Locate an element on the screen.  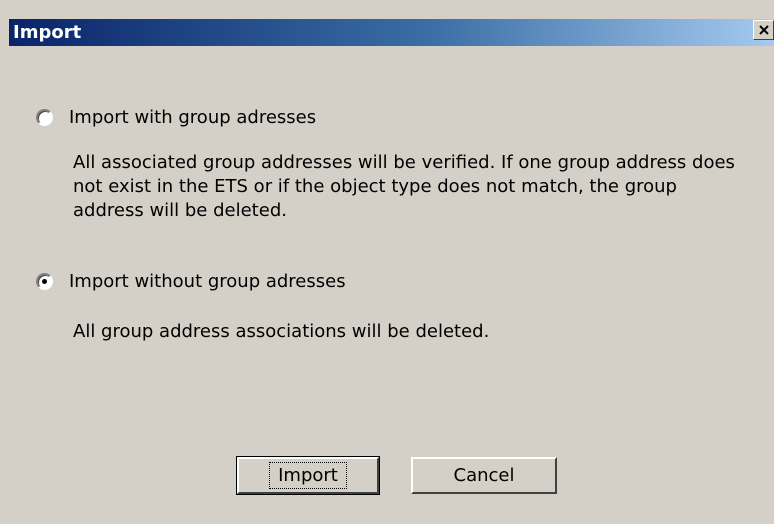
title-bar: Import is located at coordinates (391, 32).